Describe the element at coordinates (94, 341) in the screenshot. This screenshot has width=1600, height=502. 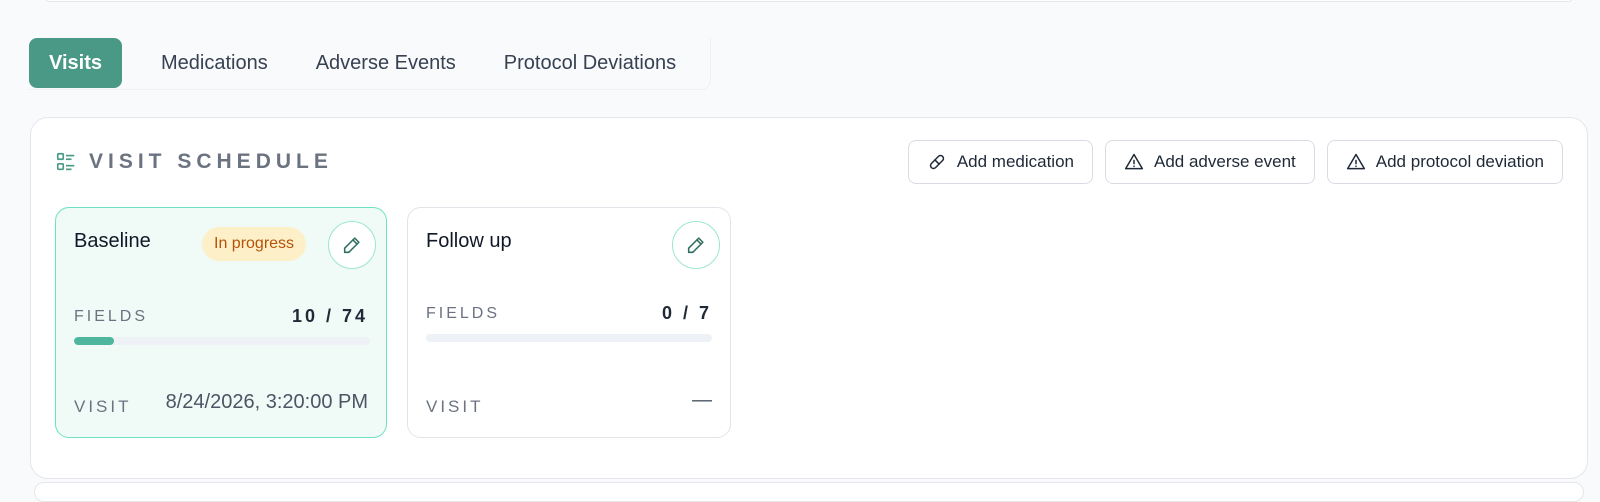
I see `fields-progress-fill` at that location.